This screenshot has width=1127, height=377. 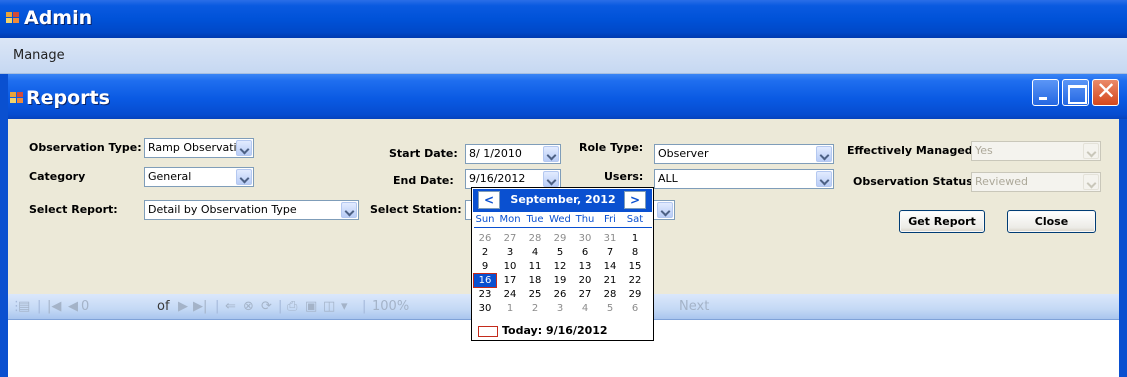 I want to click on role-type-select: Observer, so click(x=744, y=154).